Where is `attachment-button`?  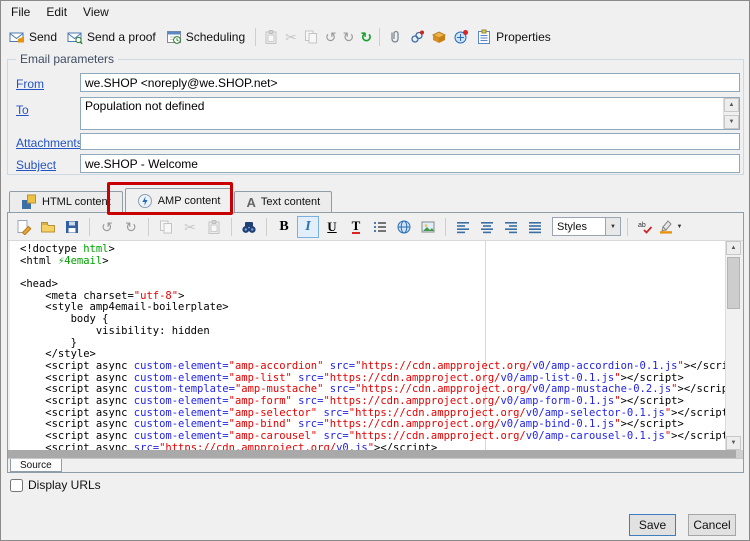
attachment-button is located at coordinates (395, 37).